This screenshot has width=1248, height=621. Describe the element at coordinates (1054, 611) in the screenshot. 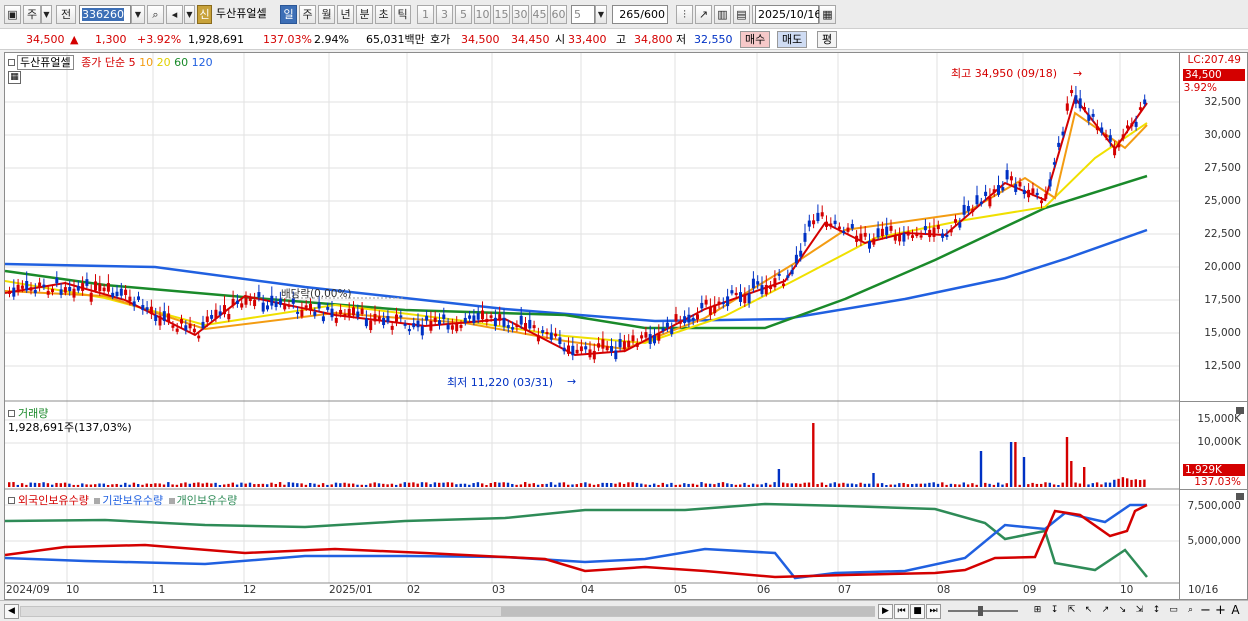

I see `tool-icon-2: ↧` at that location.